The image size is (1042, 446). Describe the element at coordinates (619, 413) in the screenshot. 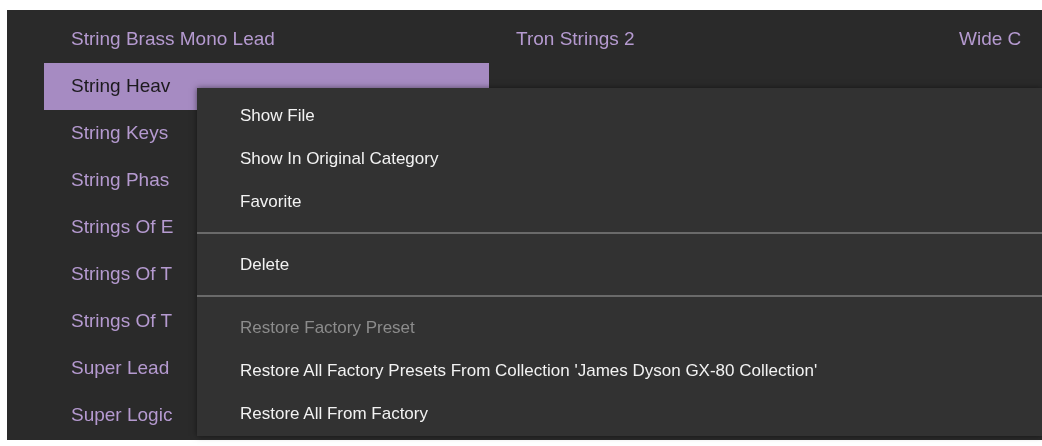

I see `menu-item: Restore All From Factory` at that location.